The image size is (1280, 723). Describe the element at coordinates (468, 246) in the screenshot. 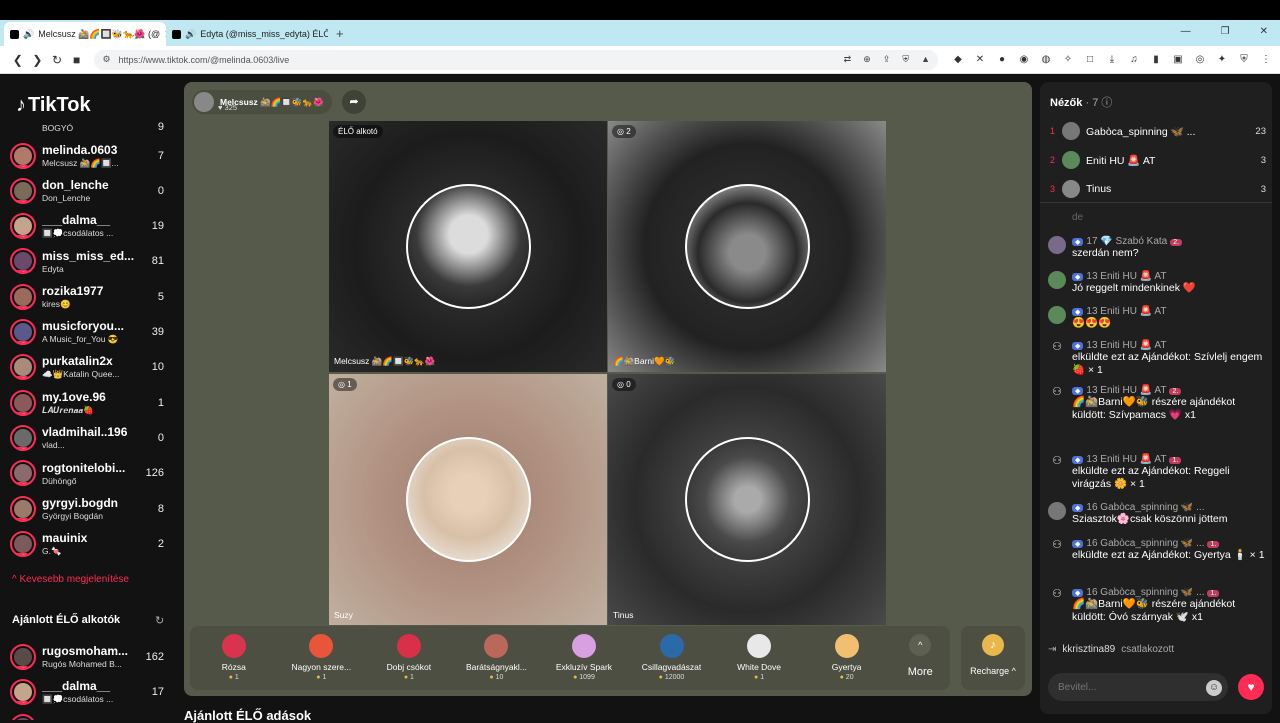

I see `guest-cell: ÉLŐ alkotó Melcsusz 🚵🌈🔲🐝🐆🌺` at that location.